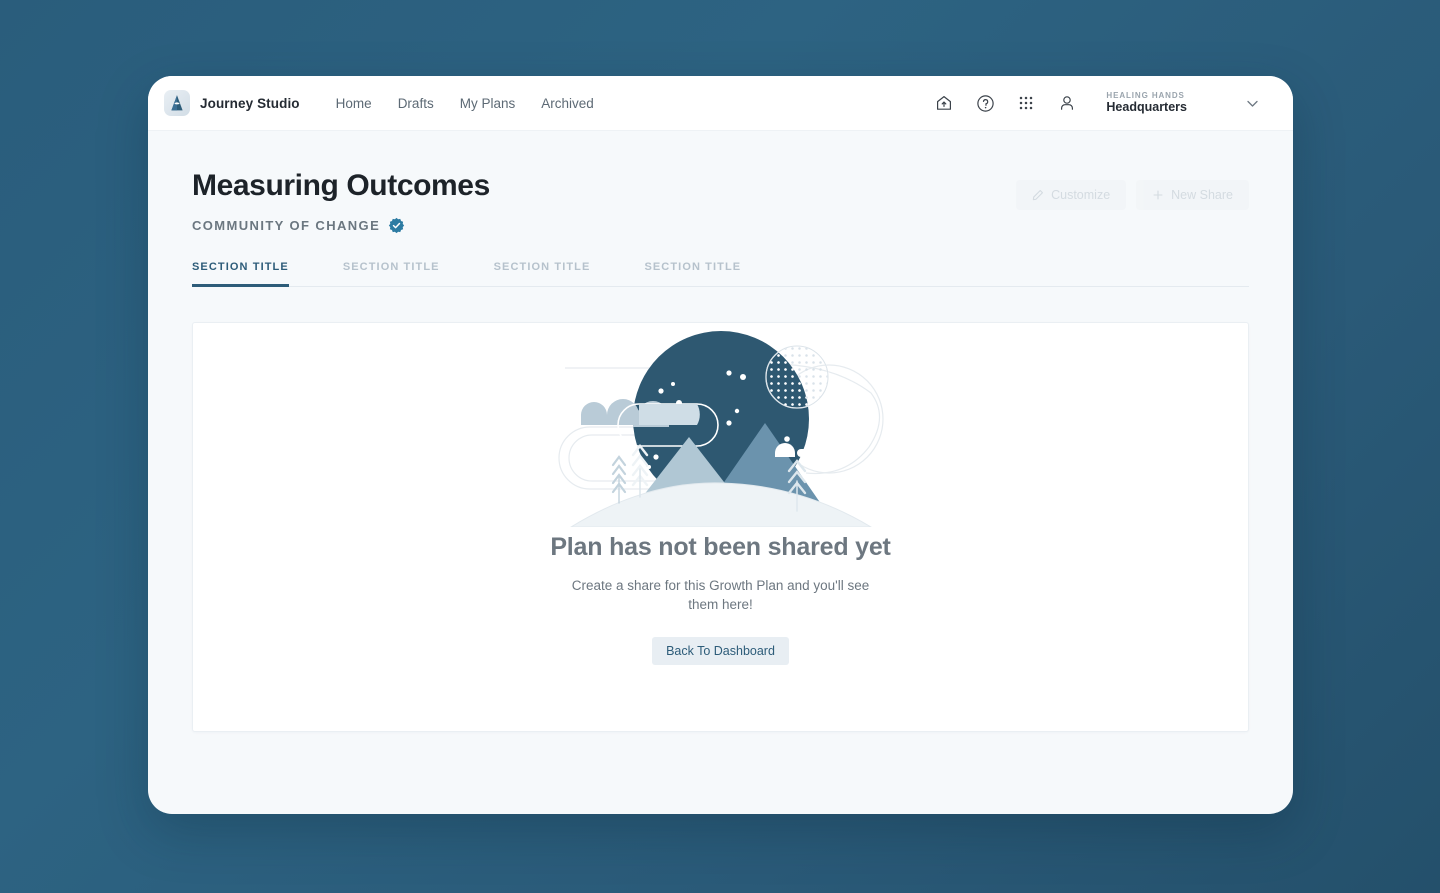 The image size is (1440, 893). What do you see at coordinates (286, 225) in the screenshot?
I see `page-subtitle: COMMUNITY OF CHANGE` at bounding box center [286, 225].